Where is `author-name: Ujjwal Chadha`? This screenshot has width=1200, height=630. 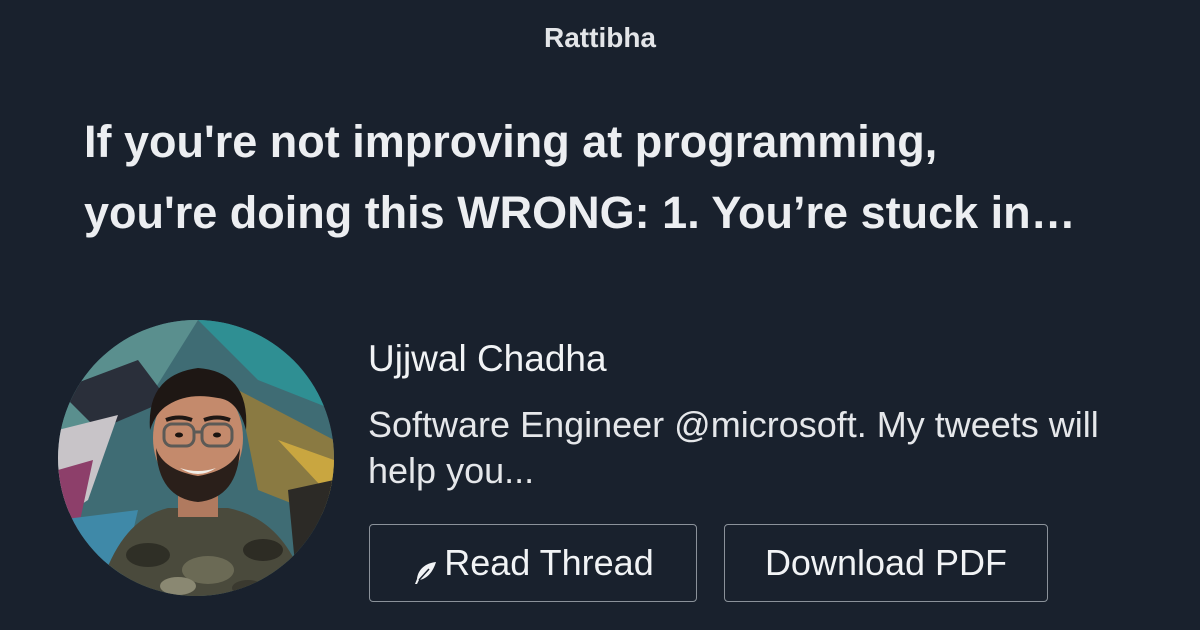 author-name: Ujjwal Chadha is located at coordinates (487, 358).